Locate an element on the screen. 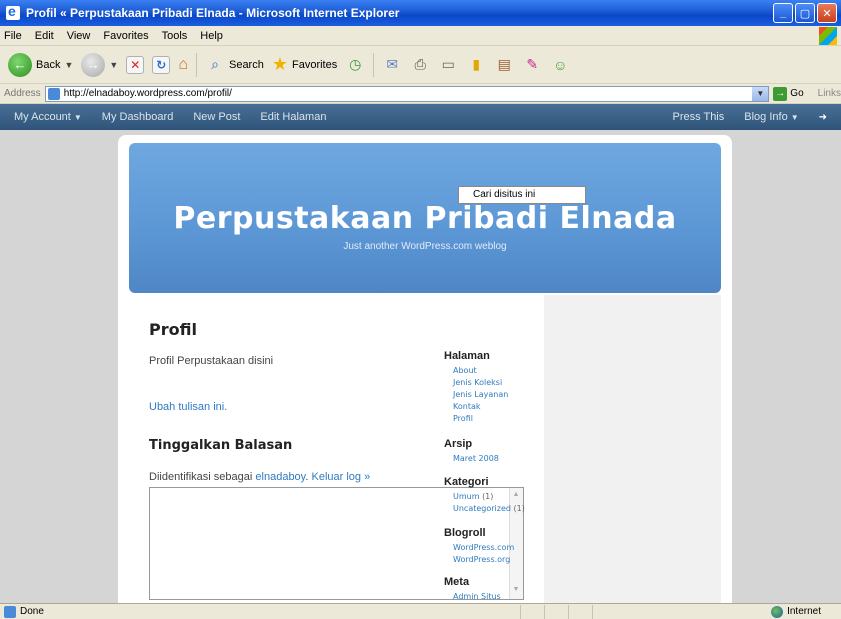  widget-kategori: Kategori Umum (1) Uncategorized (1) is located at coordinates (484, 495).